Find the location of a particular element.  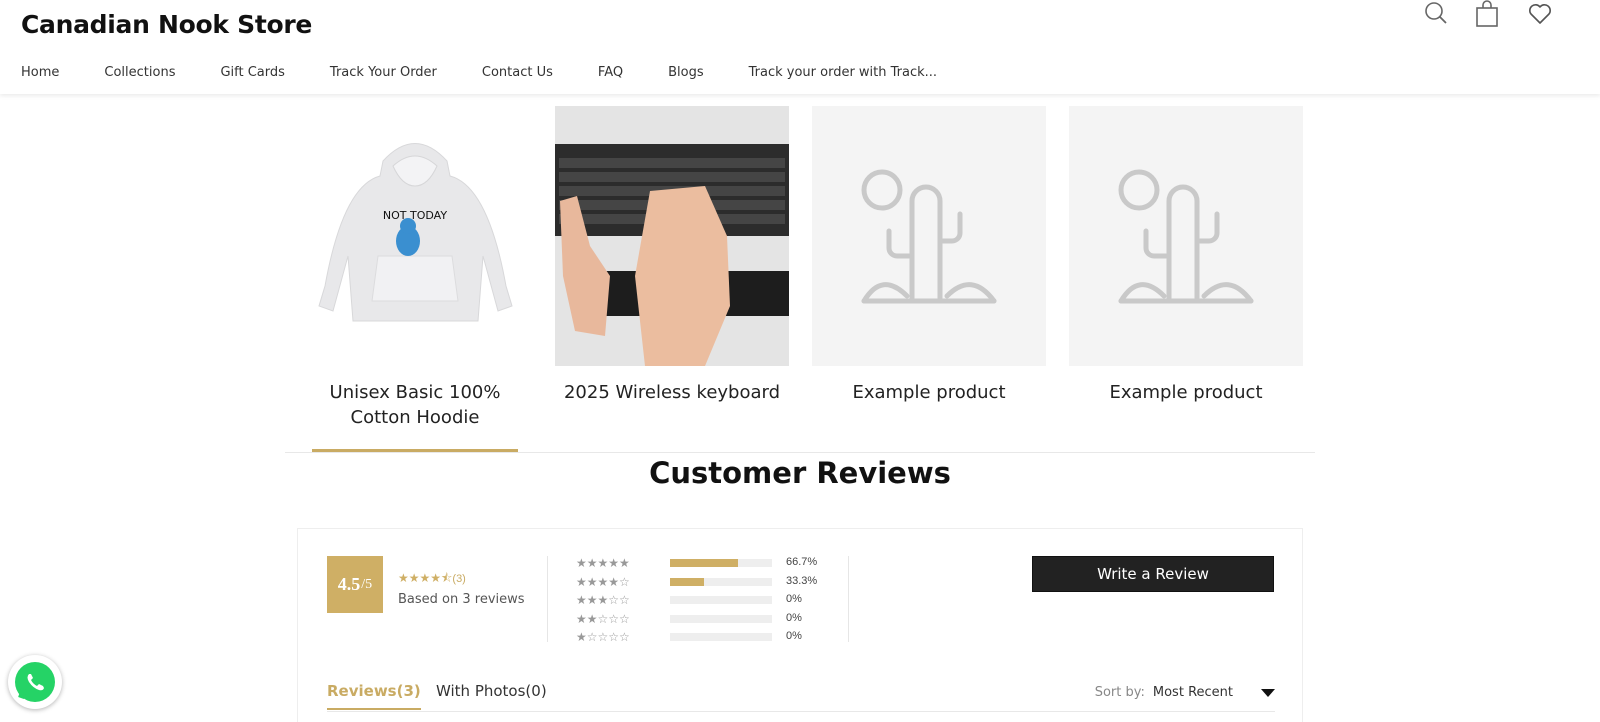

distribution-row: ★★★★☆ 33.3% is located at coordinates (706, 584).